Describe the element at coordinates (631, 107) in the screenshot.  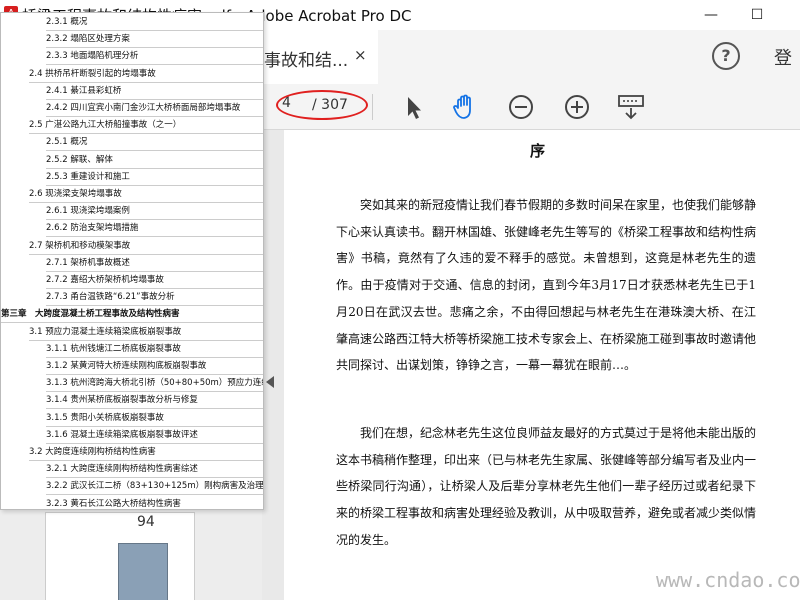
I see `page-display-icon` at that location.